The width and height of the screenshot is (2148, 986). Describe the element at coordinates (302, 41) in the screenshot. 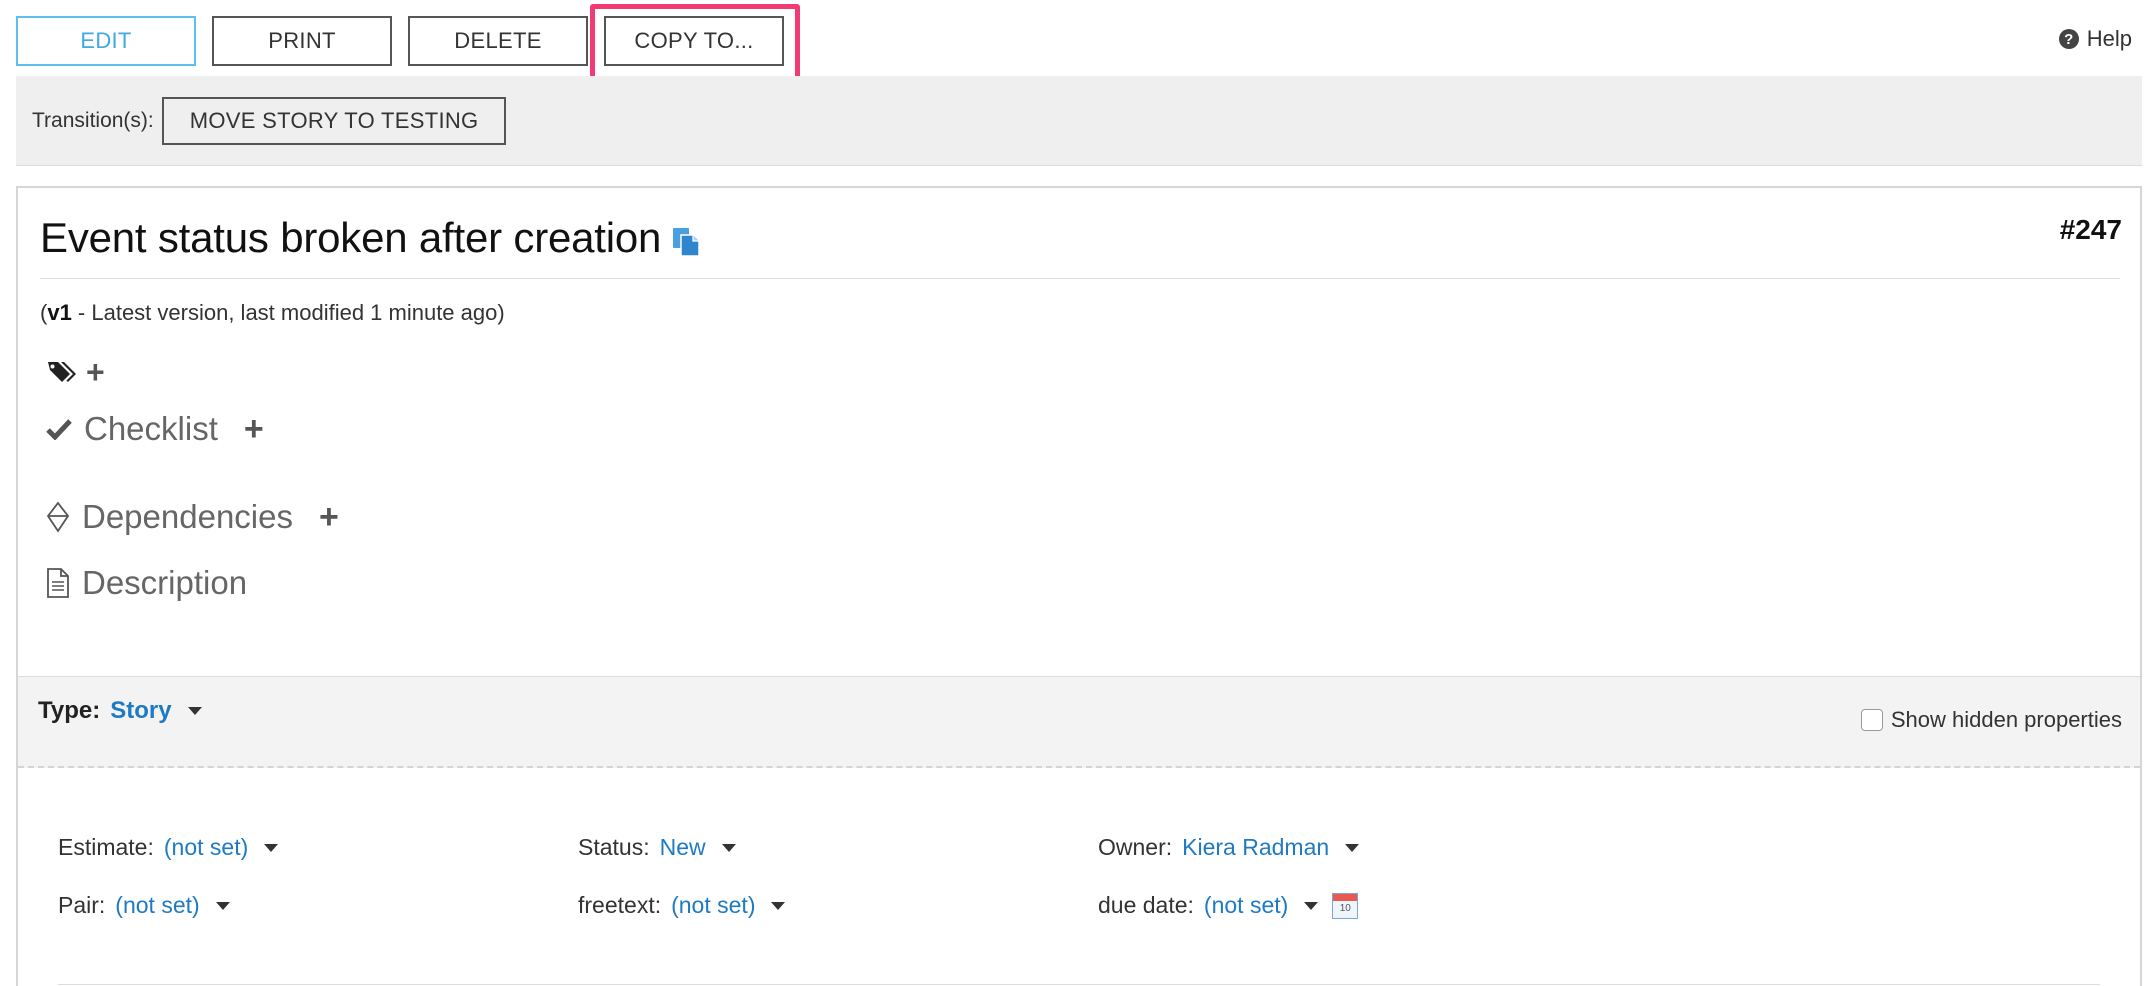

I see `print-button: PRINT` at that location.